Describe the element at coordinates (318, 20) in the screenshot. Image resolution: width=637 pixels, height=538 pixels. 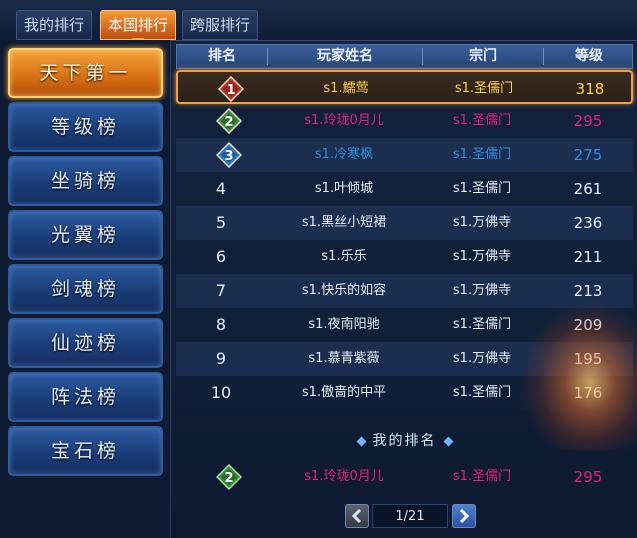
I see `tab-bar: 我的排行 本国排行 跨服排行` at that location.